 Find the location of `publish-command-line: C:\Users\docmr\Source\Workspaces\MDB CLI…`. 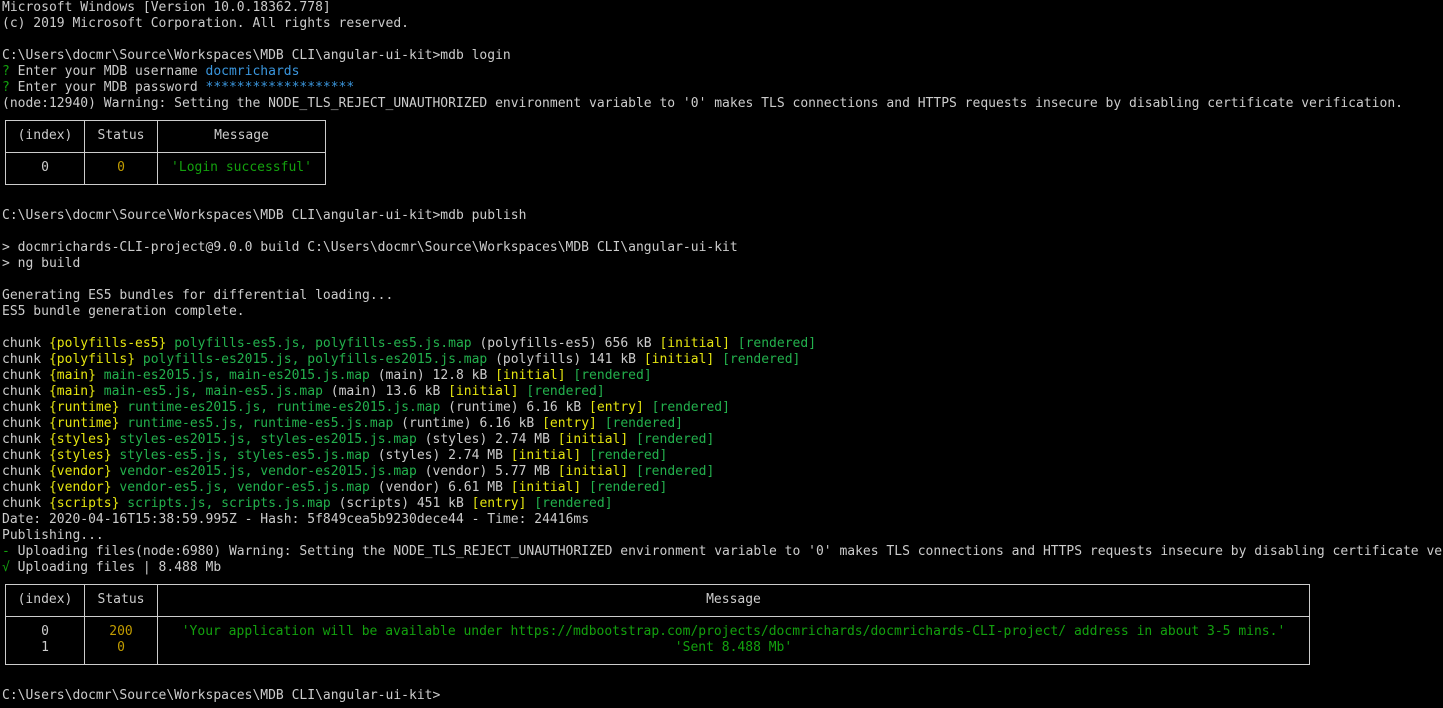

publish-command-line: C:\Users\docmr\Source\Workspaces\MDB CLI… is located at coordinates (722, 216).